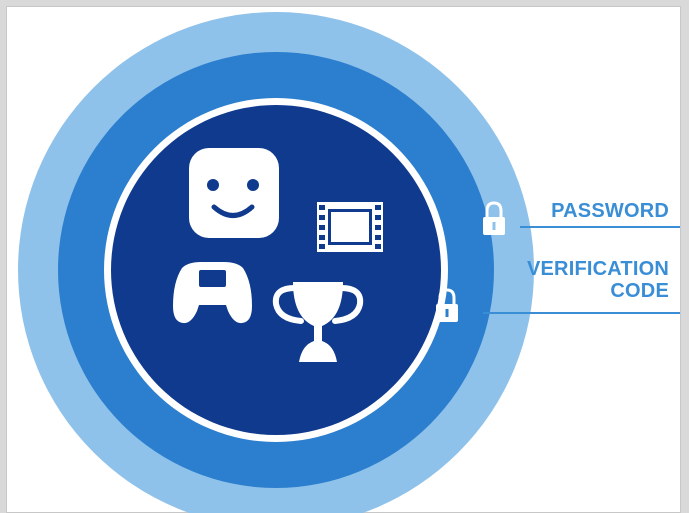  I want to click on verification-code-label: VERIFICATION CODE, so click(598, 280).